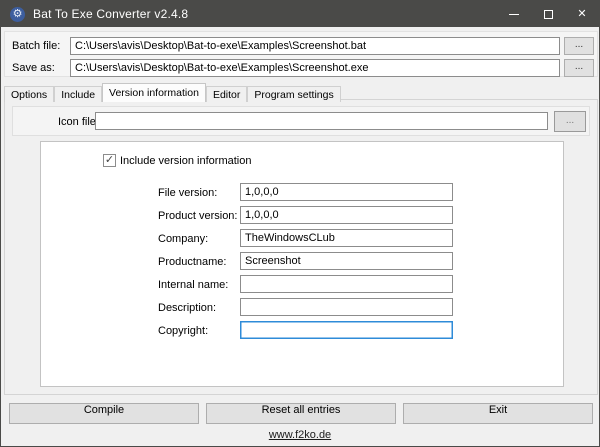  What do you see at coordinates (226, 94) in the screenshot?
I see `tab-editor: Editor` at bounding box center [226, 94].